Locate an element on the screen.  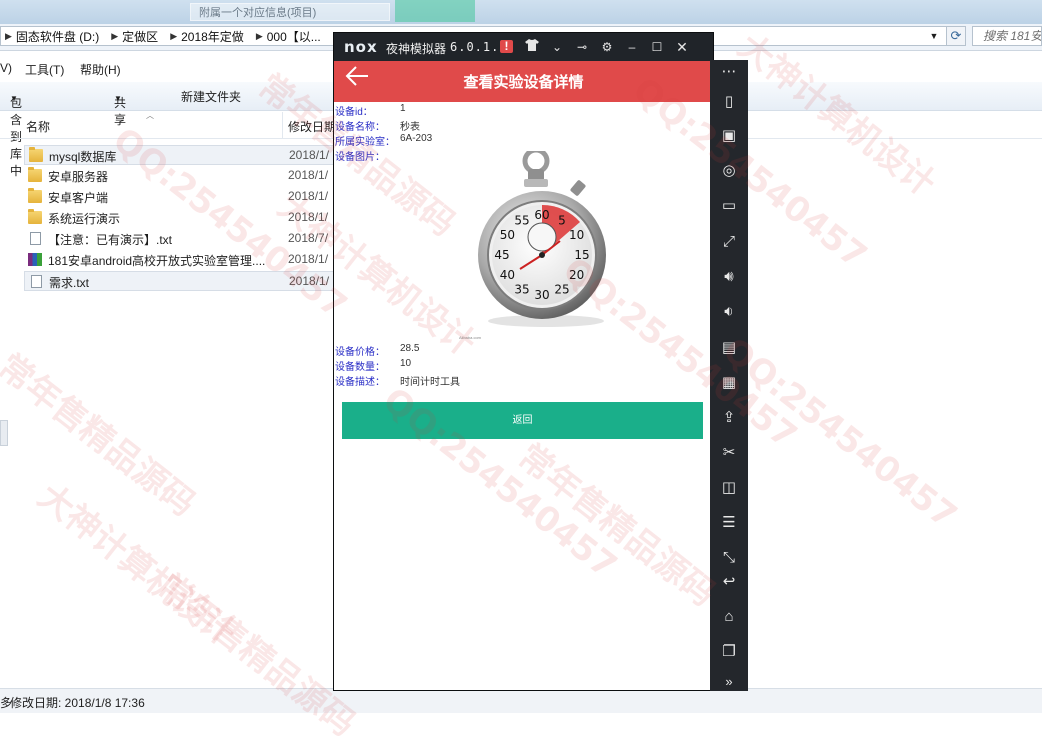
background-tab: 附属一个对应信息(项目) is located at coordinates (290, 12).